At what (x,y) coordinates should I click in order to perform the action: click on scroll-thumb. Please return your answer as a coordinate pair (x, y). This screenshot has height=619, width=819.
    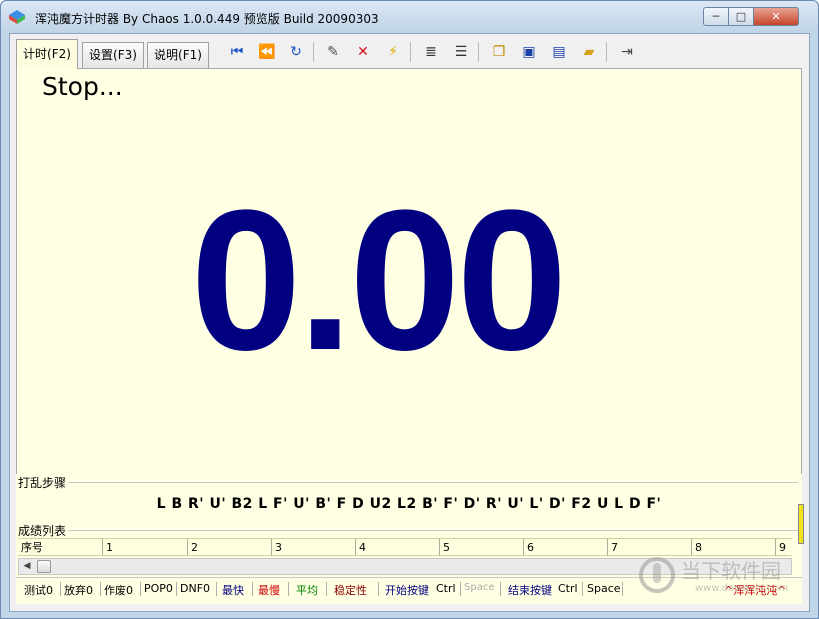
    Looking at the image, I should click on (44, 566).